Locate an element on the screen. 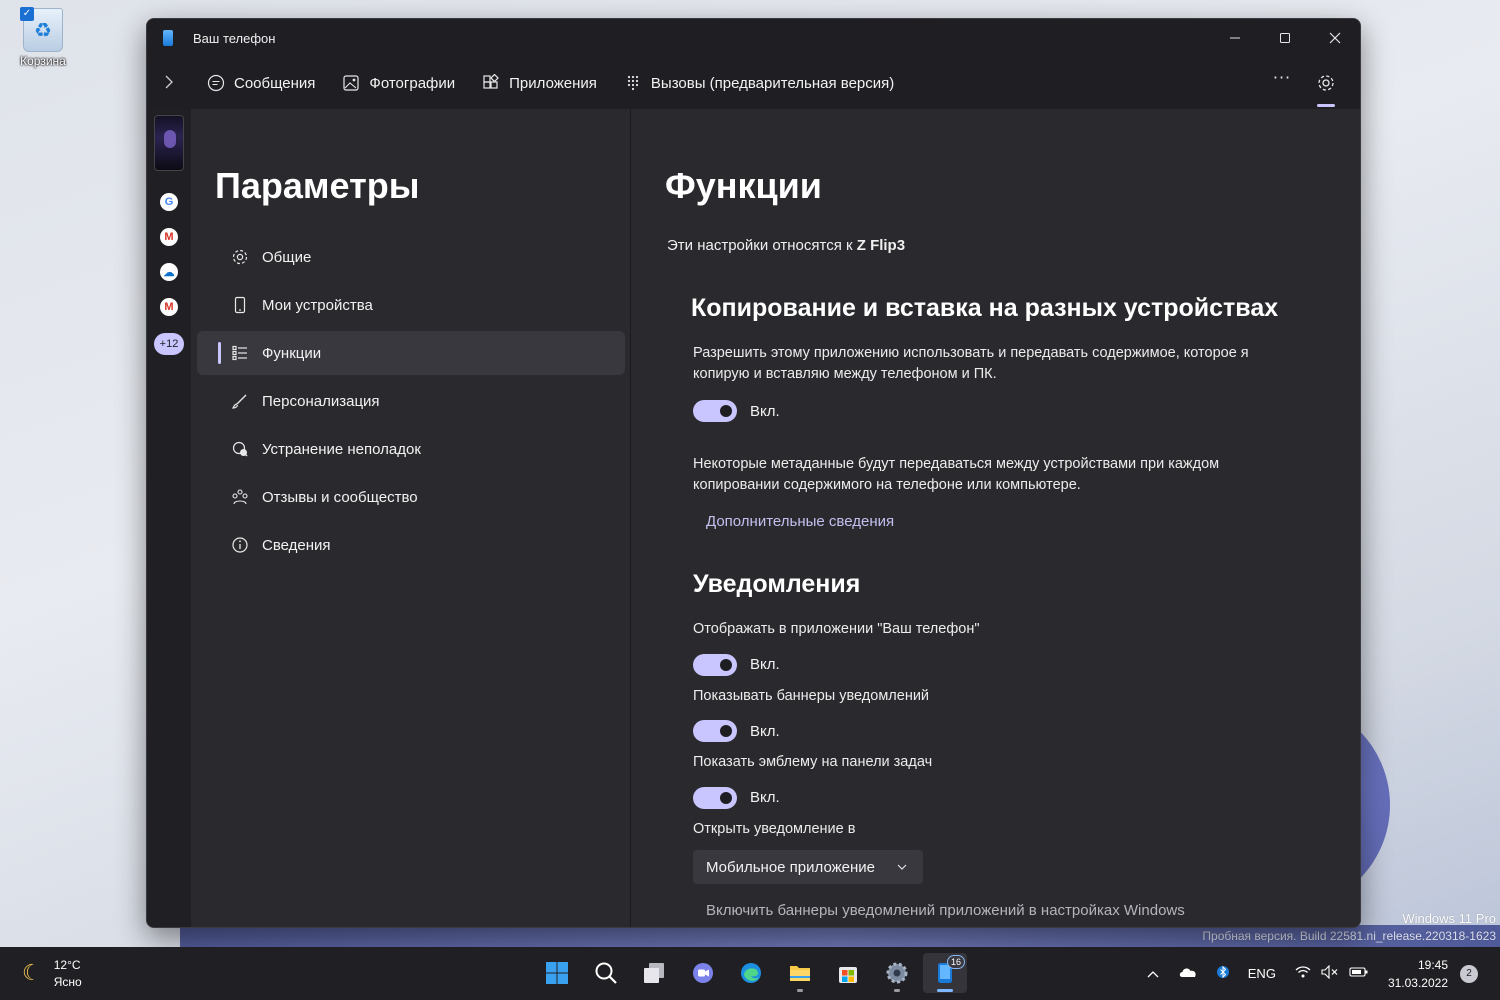 This screenshot has width=1500, height=1000. open-in-dropdown: Мобильное приложение is located at coordinates (808, 867).